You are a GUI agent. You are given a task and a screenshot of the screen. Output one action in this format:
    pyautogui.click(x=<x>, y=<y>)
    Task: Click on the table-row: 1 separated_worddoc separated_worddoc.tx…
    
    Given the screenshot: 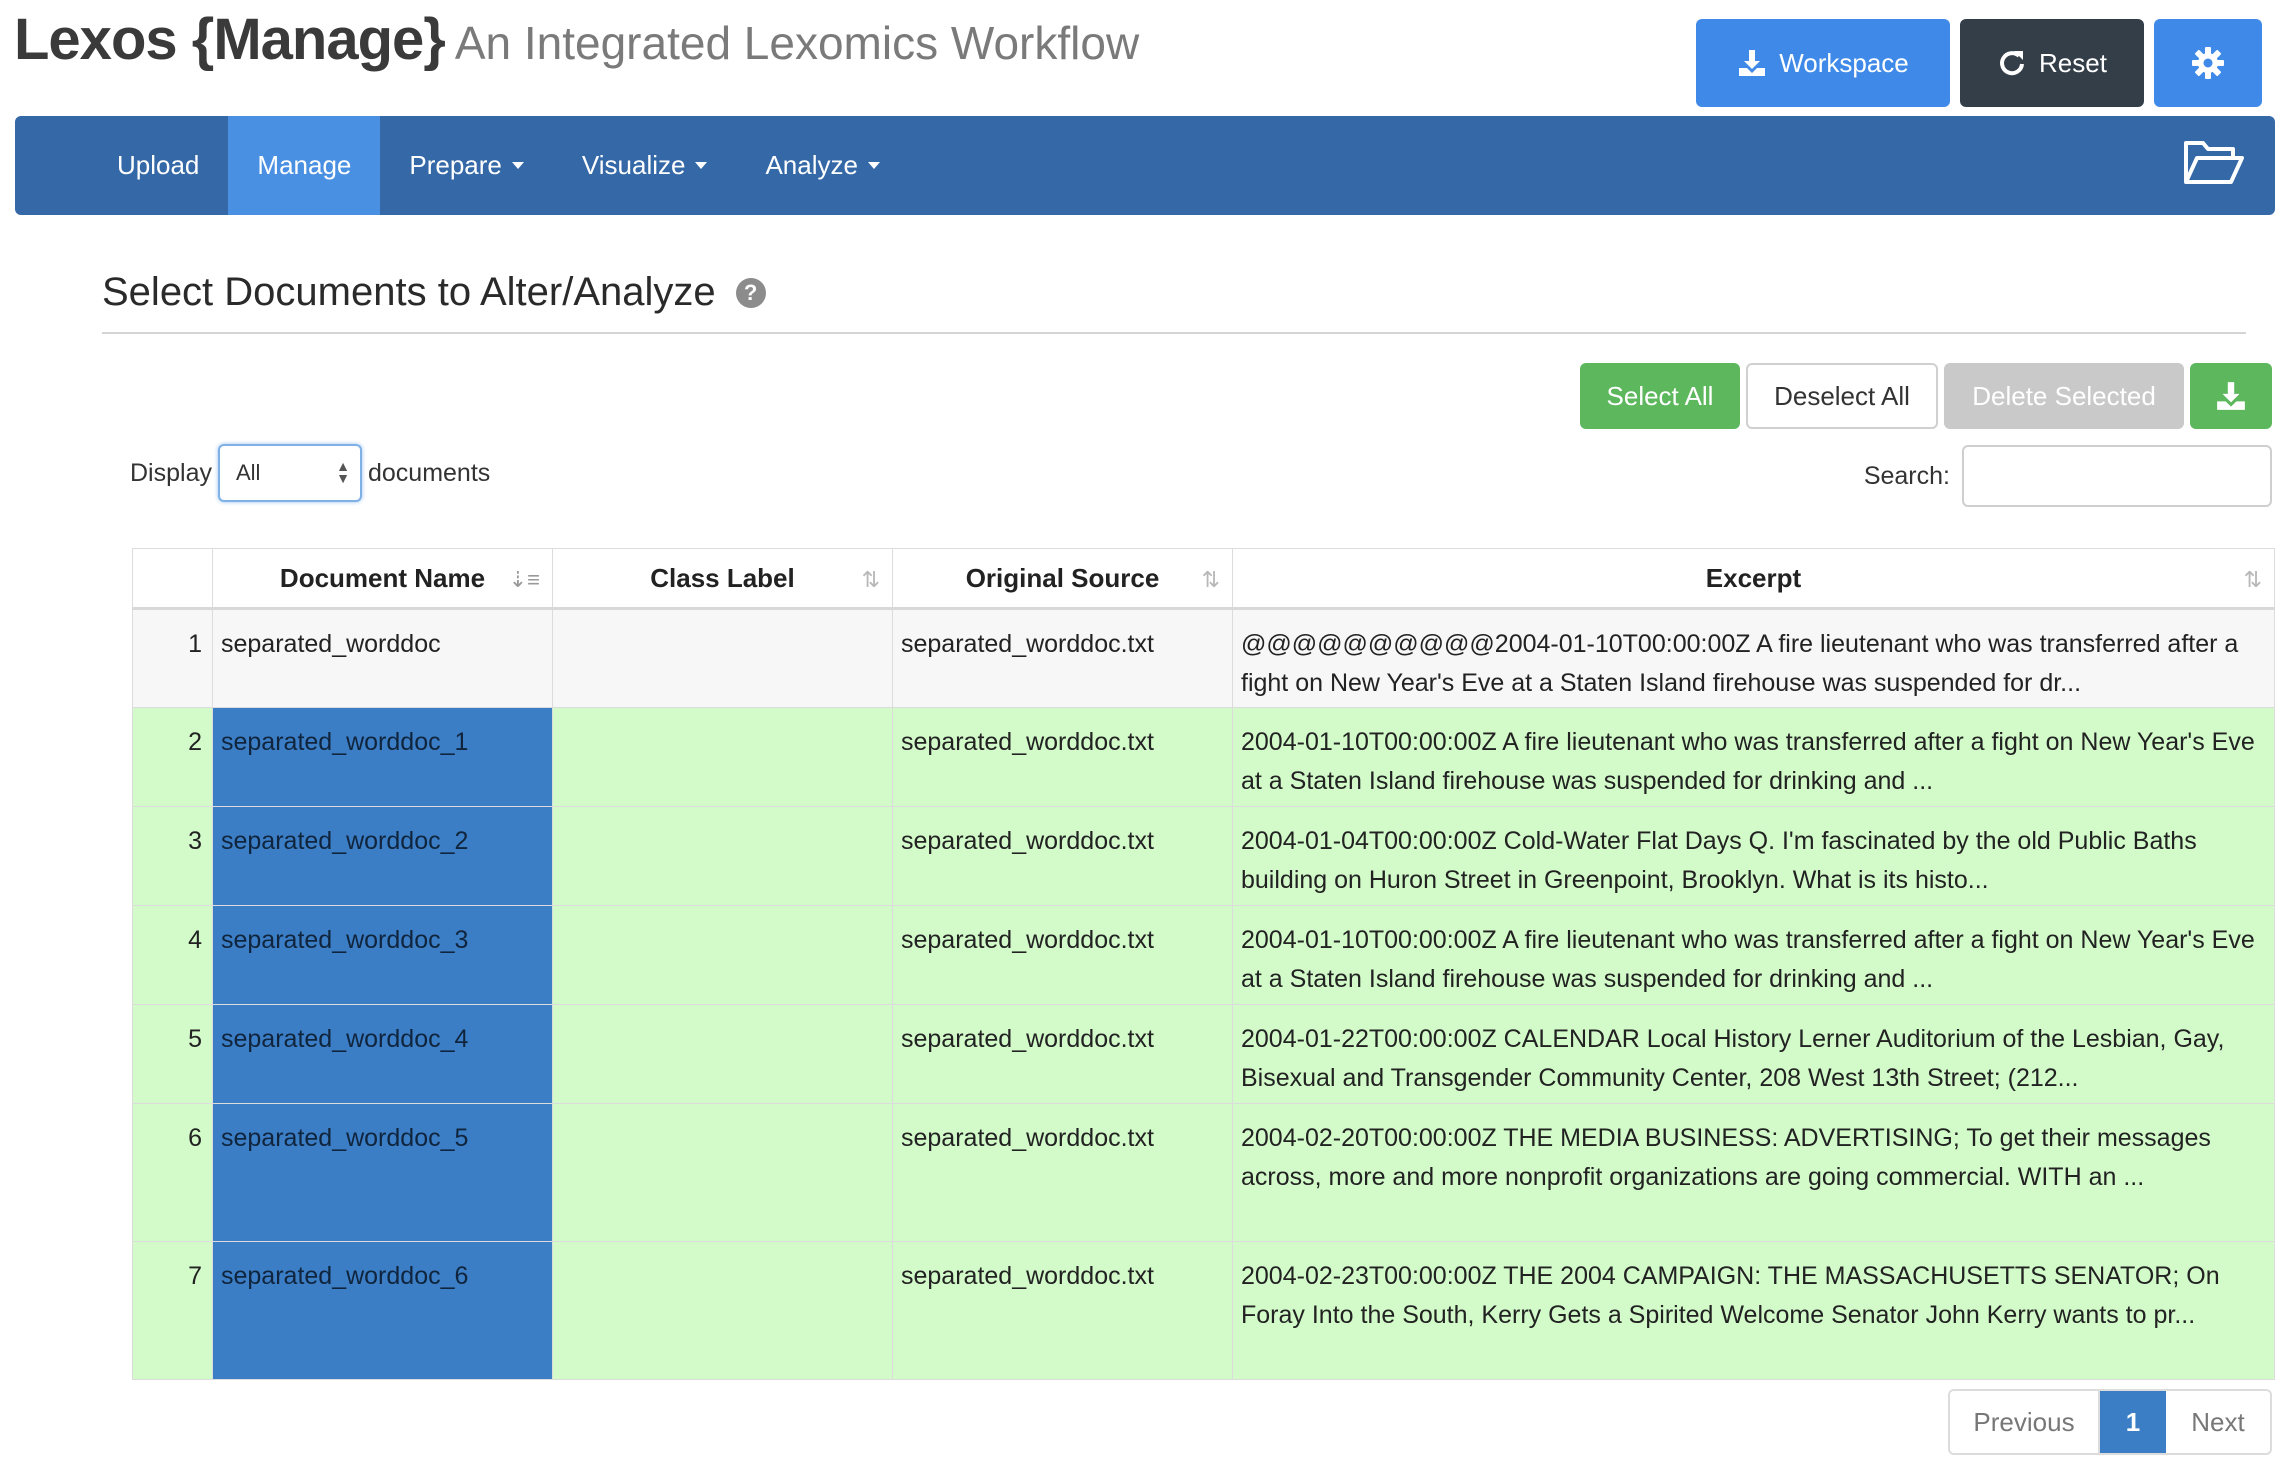 What is the action you would take?
    pyautogui.click(x=1203, y=658)
    